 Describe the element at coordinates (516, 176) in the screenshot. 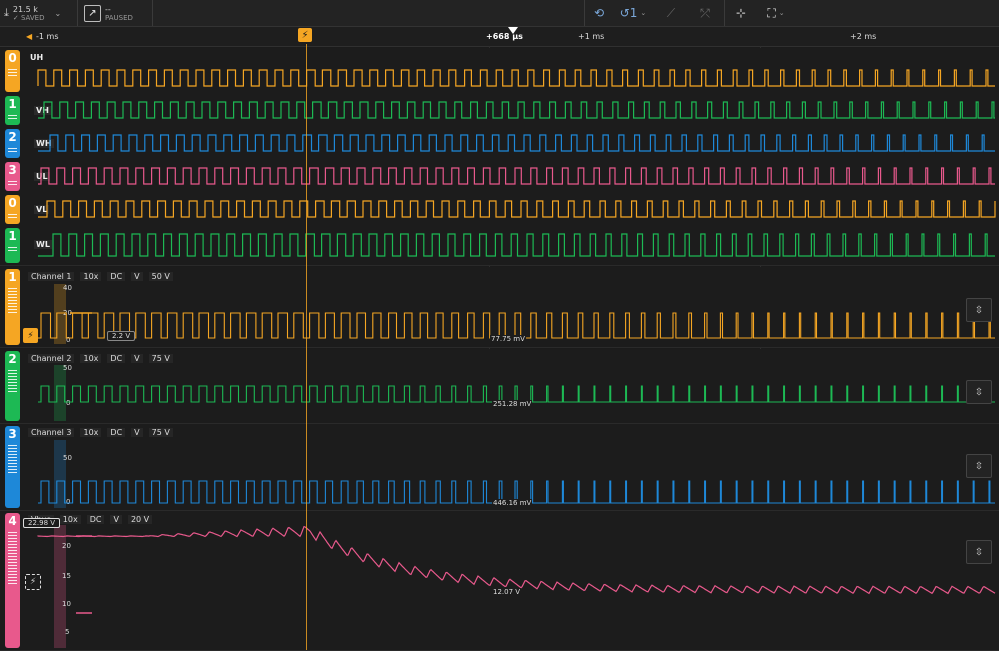

I see `digital-trace-ul` at that location.